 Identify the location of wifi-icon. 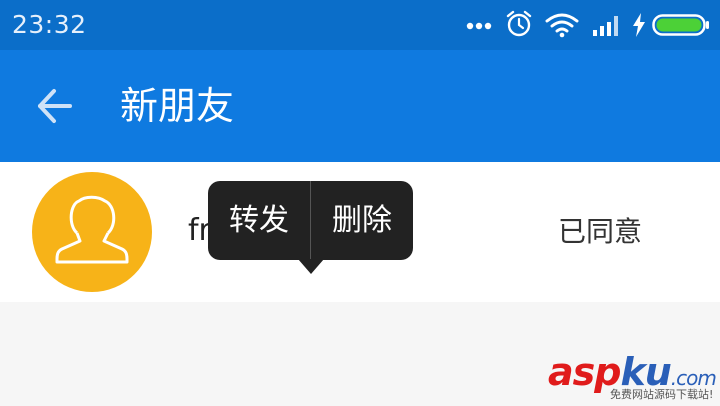
(562, 25).